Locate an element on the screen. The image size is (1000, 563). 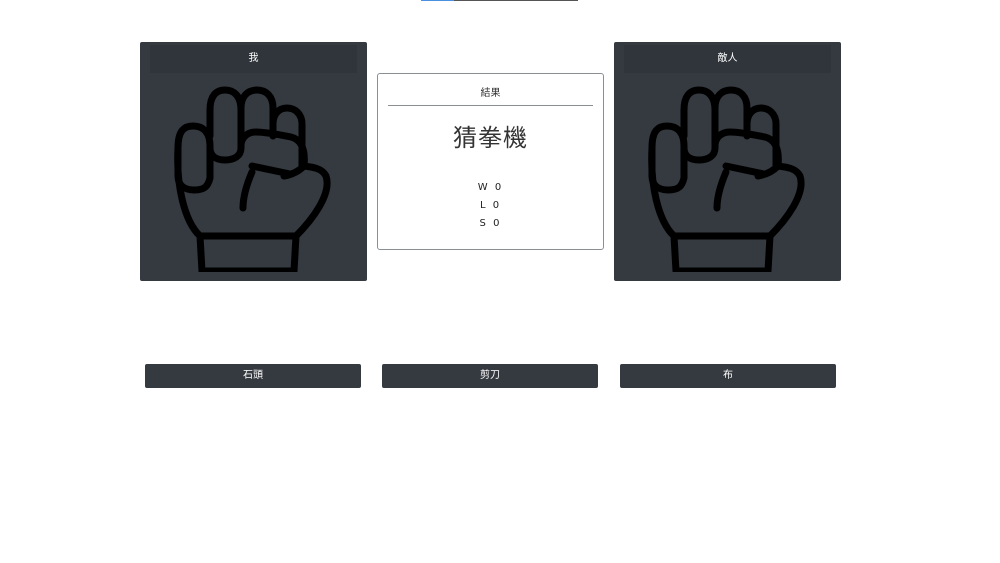
player-title: 我 is located at coordinates (253, 59).